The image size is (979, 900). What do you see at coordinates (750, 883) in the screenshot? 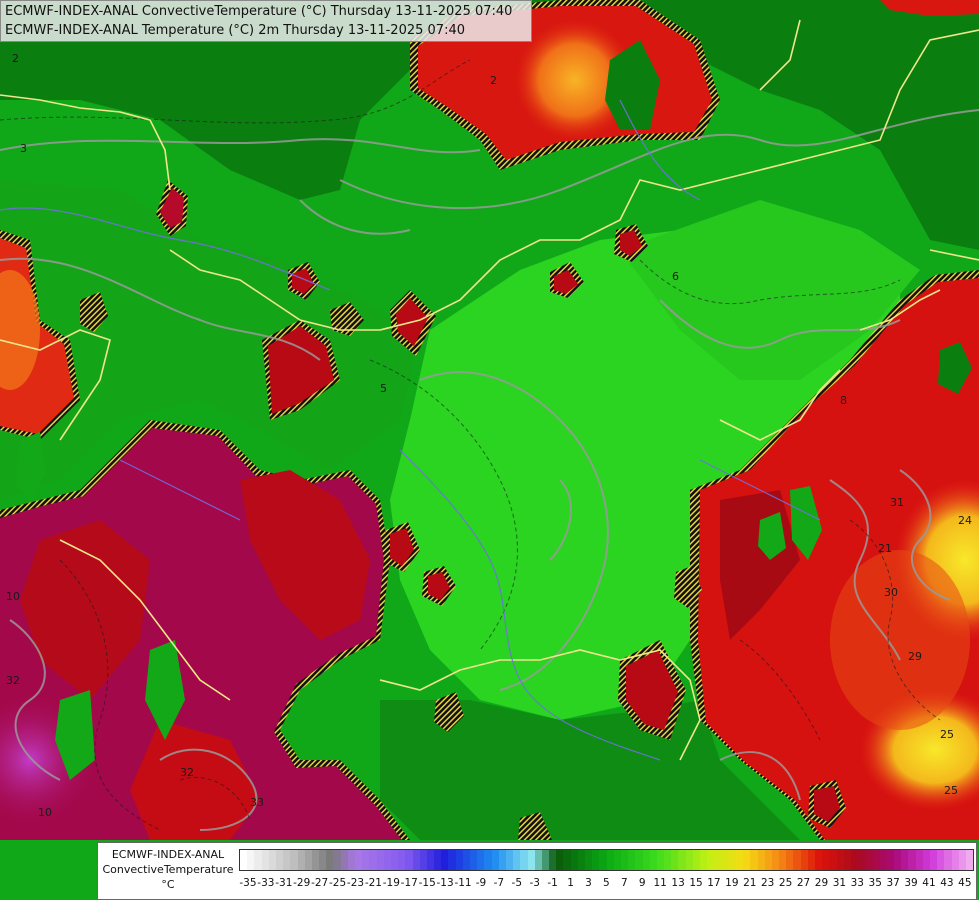
I see `legend-tick: 21` at bounding box center [750, 883].